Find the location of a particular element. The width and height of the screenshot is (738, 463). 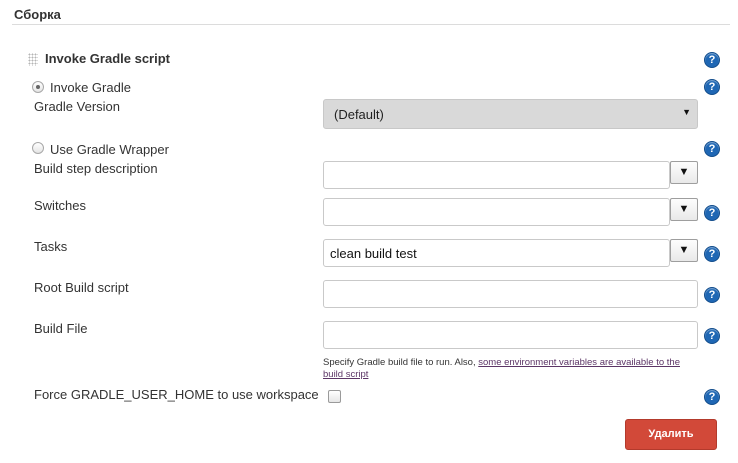

tasks-value: clean build test is located at coordinates (373, 253).